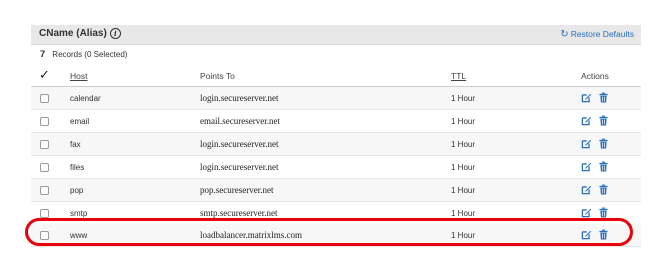  I want to click on points-to-cell: pop.secureserver.net, so click(237, 190).